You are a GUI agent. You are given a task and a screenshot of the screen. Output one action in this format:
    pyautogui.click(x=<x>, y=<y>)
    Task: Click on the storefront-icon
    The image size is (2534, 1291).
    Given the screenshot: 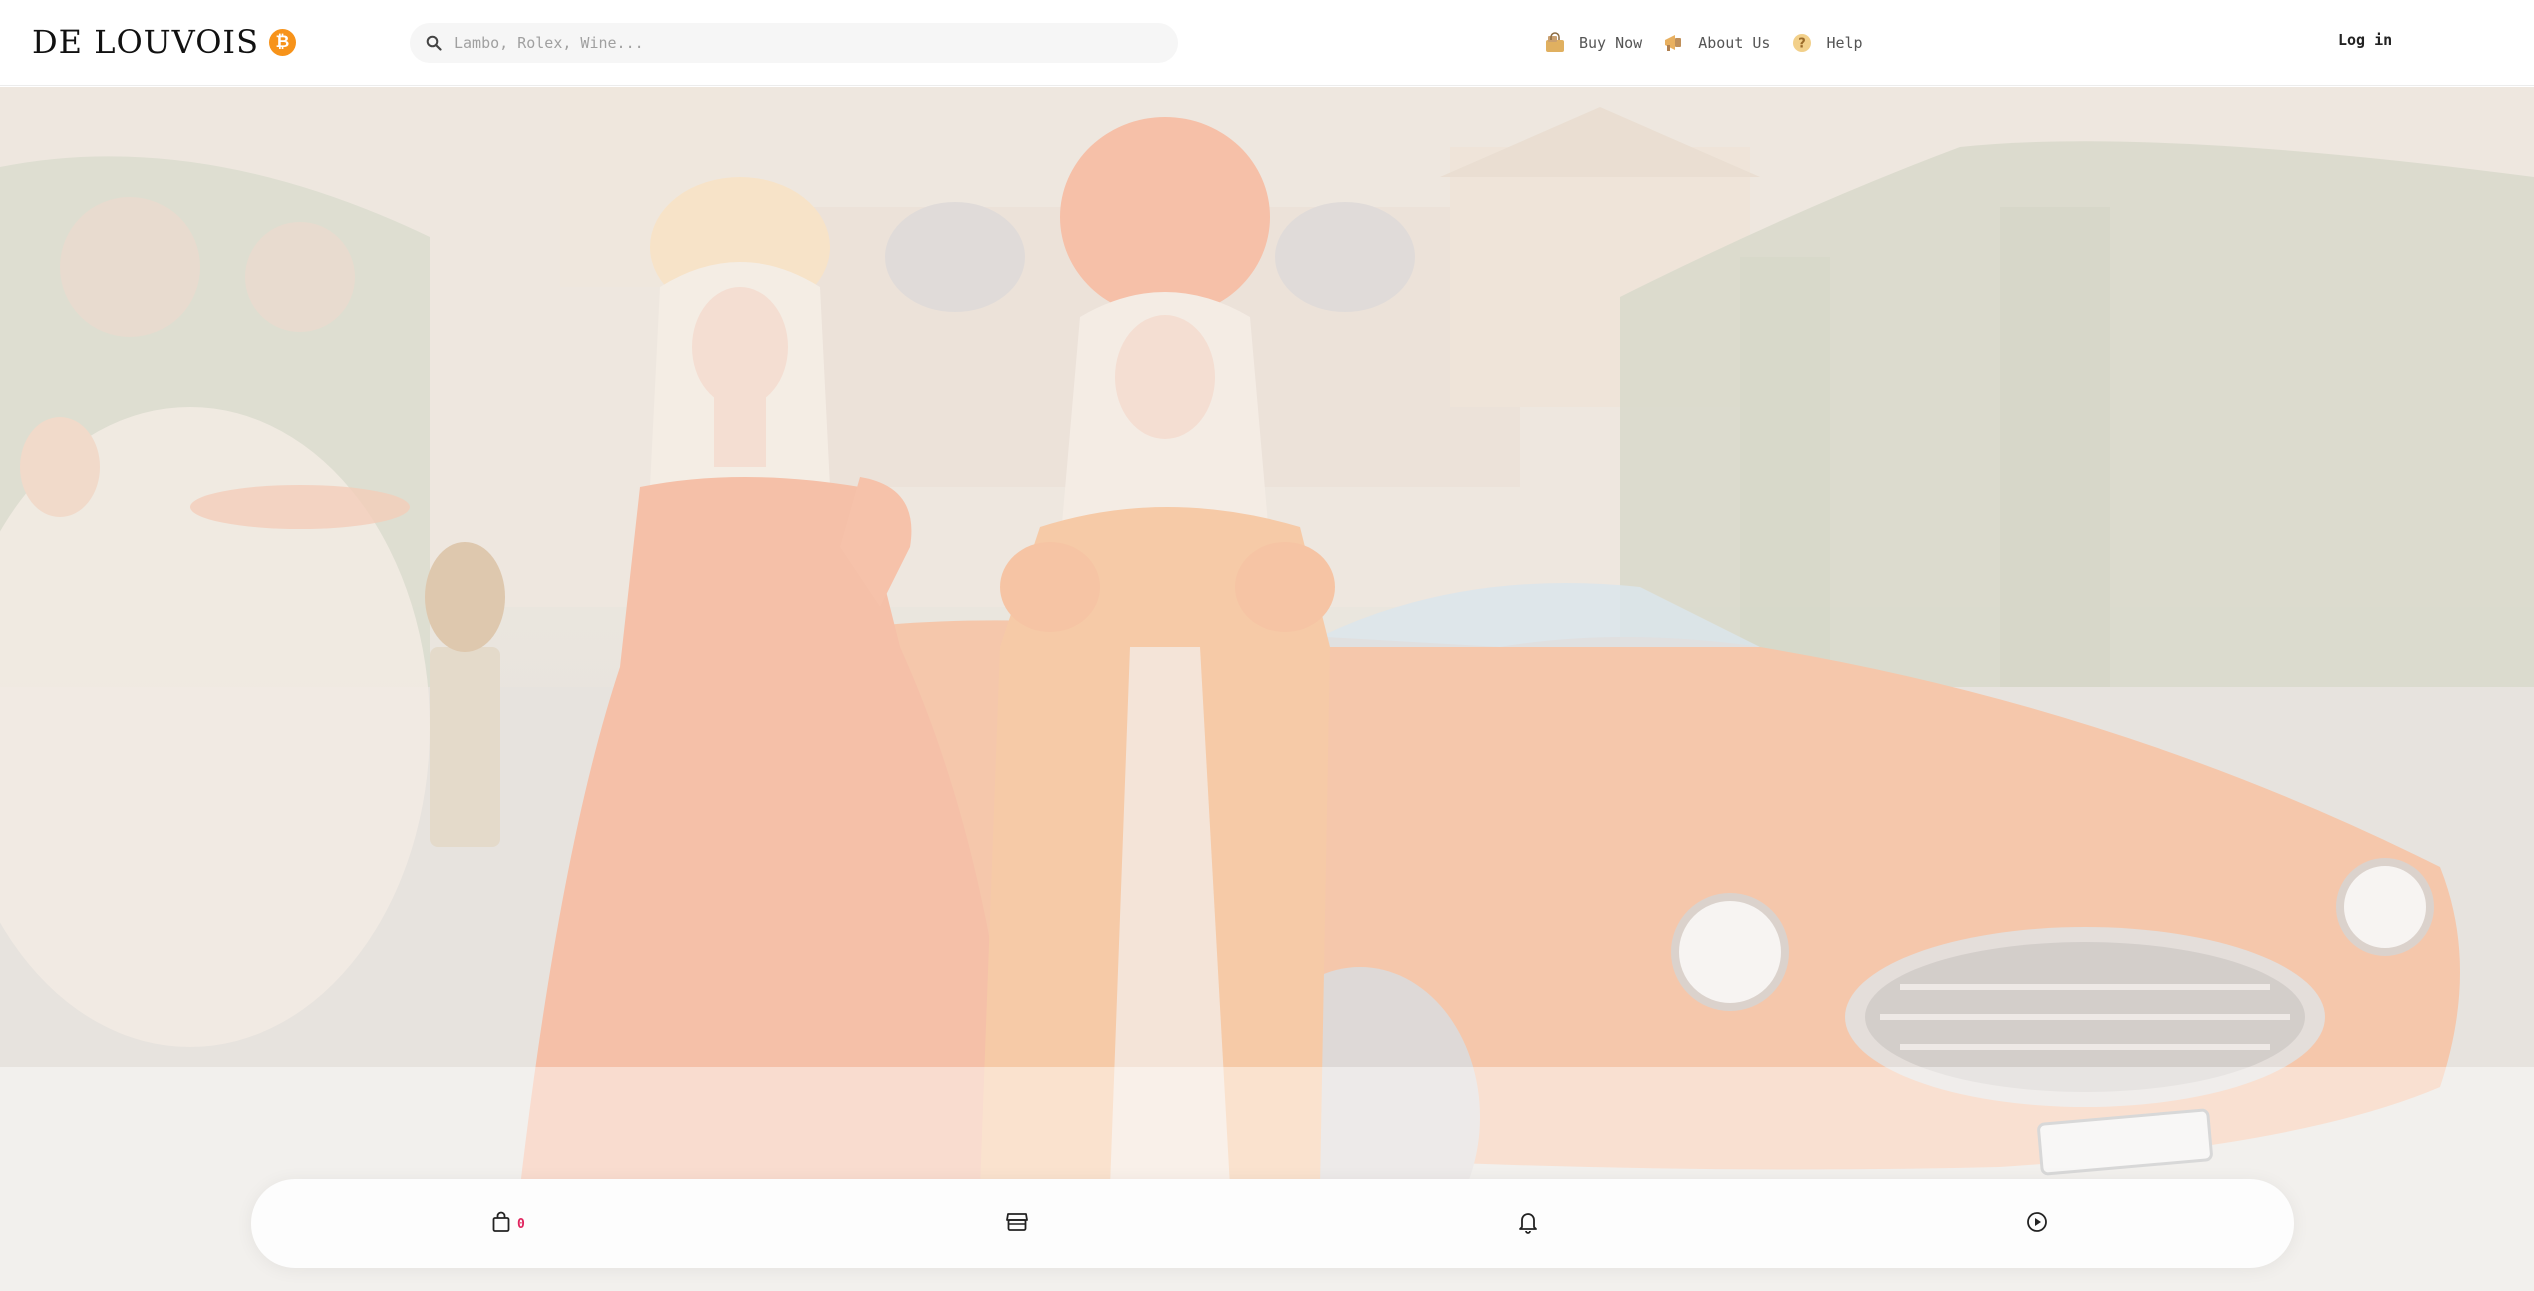 What is the action you would take?
    pyautogui.click(x=1017, y=1224)
    